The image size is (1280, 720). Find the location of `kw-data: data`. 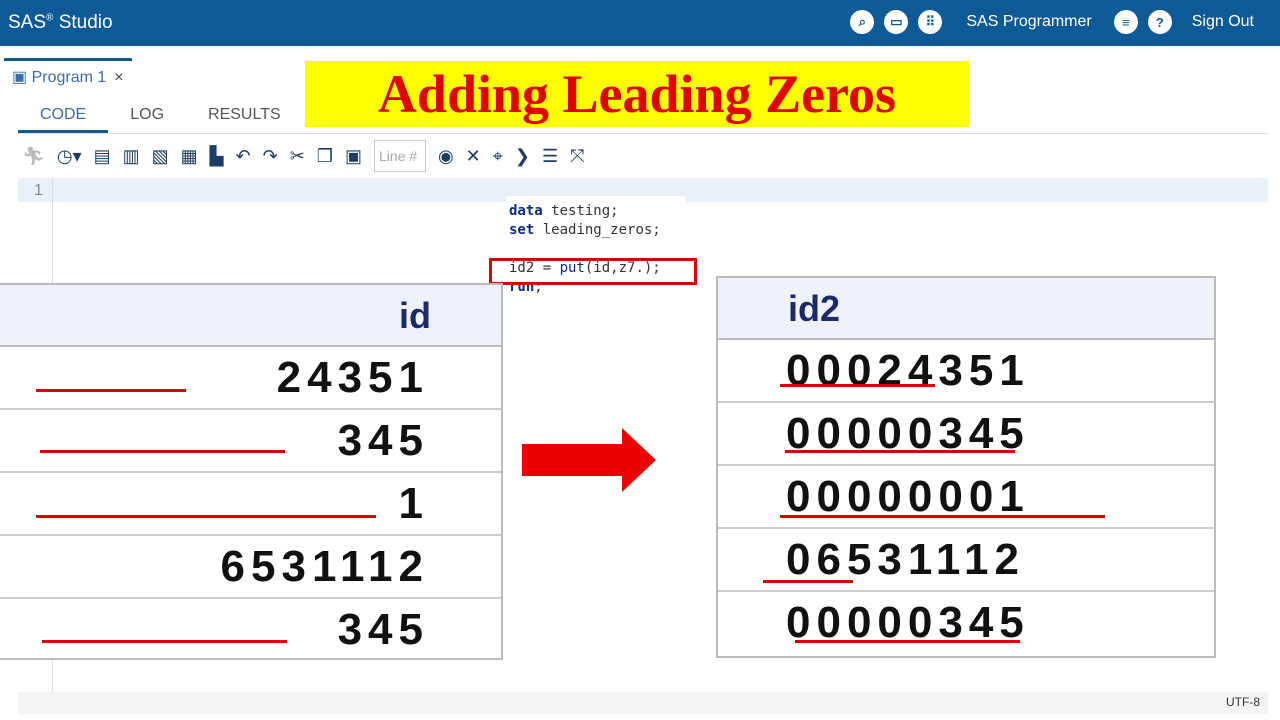

kw-data: data is located at coordinates (526, 211).